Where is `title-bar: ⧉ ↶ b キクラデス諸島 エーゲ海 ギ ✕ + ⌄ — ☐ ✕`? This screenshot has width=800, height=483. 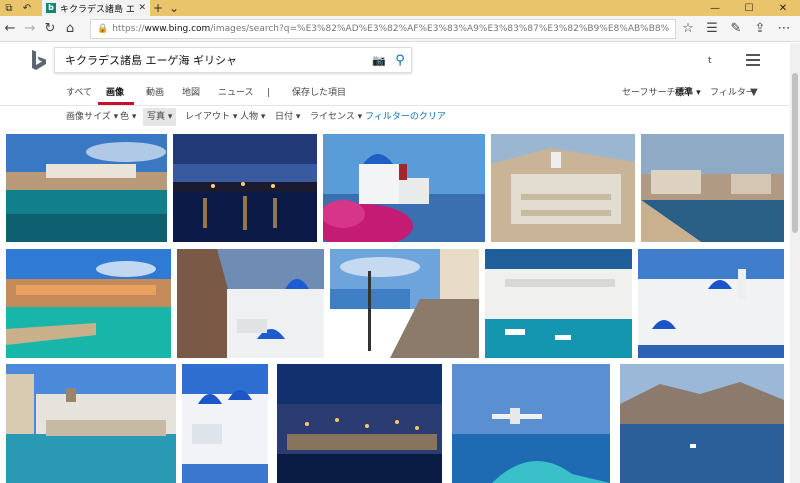
title-bar: ⧉ ↶ b キクラデス諸島 エーゲ海 ギ ✕ + ⌄ — ☐ ✕ is located at coordinates (400, 8).